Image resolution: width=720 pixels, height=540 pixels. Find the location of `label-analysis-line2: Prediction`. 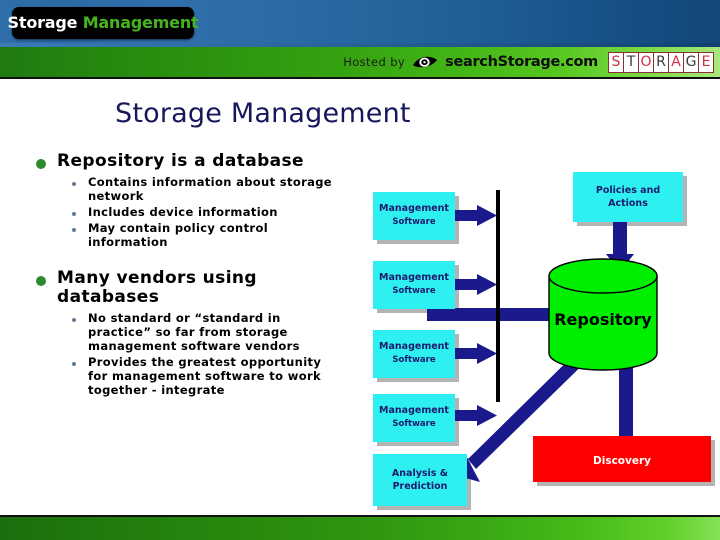

label-analysis-line2: Prediction is located at coordinates (420, 486).